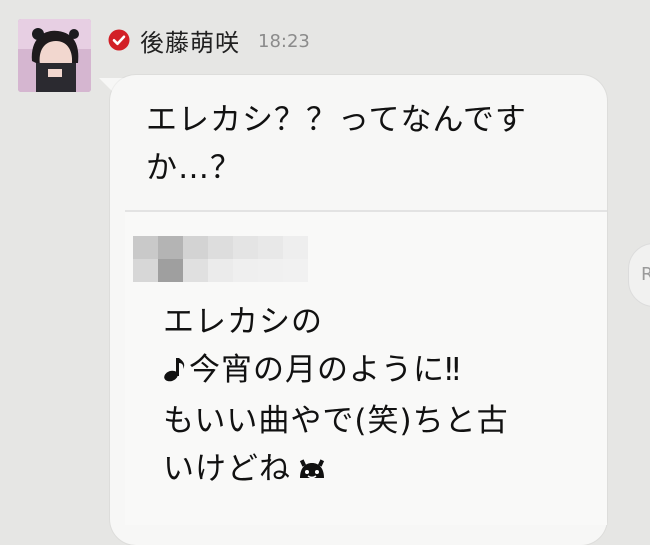 This screenshot has height=545, width=650. I want to click on message-header: 後藤萌咲 18:23, so click(209, 40).